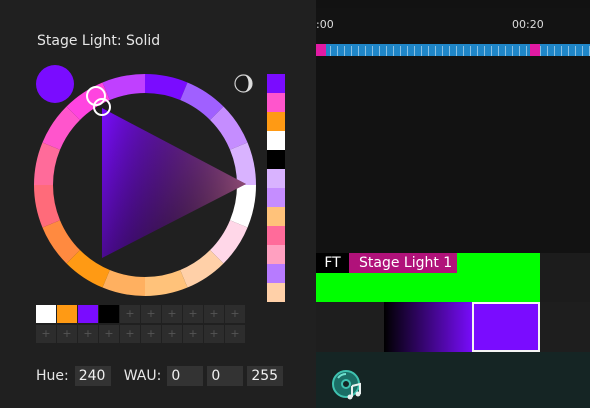  I want to click on color-track, so click(453, 327).